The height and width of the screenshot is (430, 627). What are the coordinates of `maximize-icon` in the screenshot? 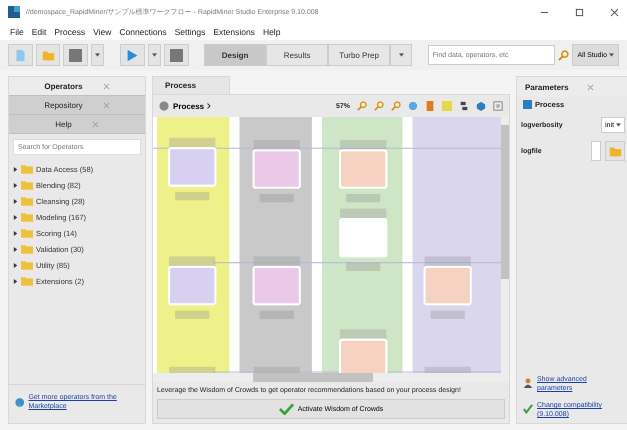 It's located at (579, 12).